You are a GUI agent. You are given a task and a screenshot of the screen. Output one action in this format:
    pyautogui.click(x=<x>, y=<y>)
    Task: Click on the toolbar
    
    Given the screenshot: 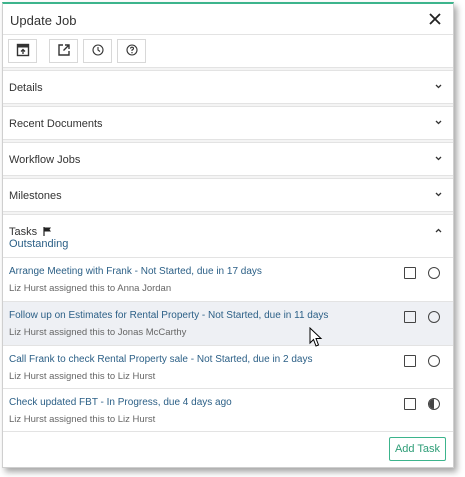 What is the action you would take?
    pyautogui.click(x=228, y=51)
    